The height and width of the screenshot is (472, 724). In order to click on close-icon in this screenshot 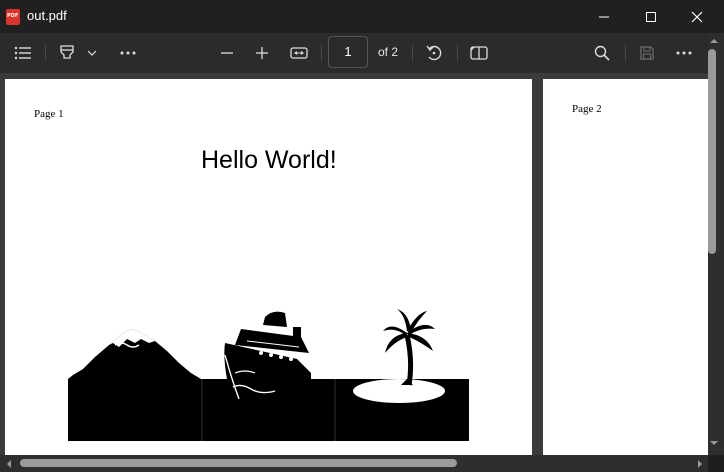, I will do `click(697, 16)`.